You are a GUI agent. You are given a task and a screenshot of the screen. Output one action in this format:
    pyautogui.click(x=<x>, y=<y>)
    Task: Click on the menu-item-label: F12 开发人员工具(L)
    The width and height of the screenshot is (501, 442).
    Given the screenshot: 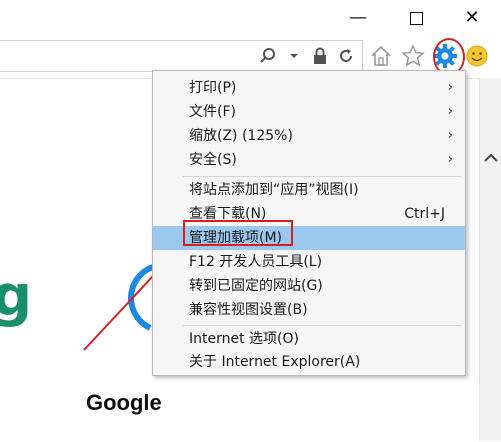 What is the action you would take?
    pyautogui.click(x=256, y=262)
    